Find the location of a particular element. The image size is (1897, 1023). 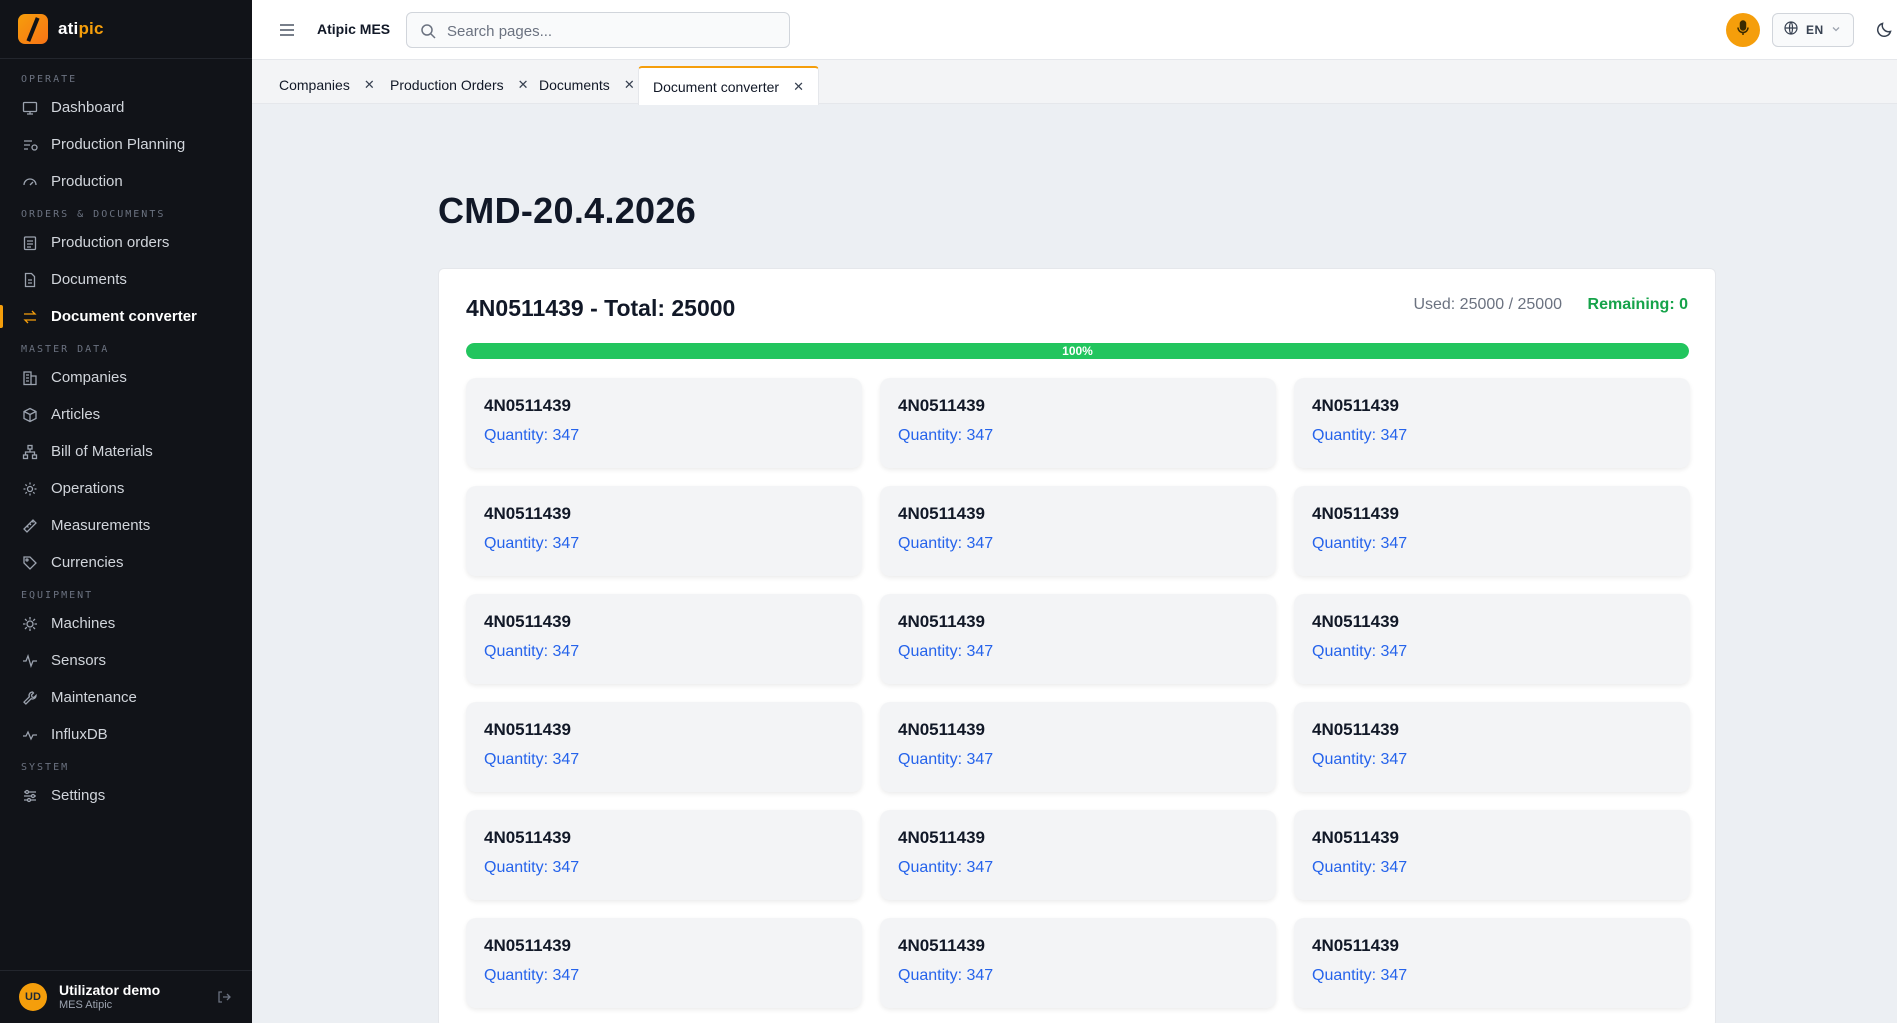

search-box is located at coordinates (598, 30).